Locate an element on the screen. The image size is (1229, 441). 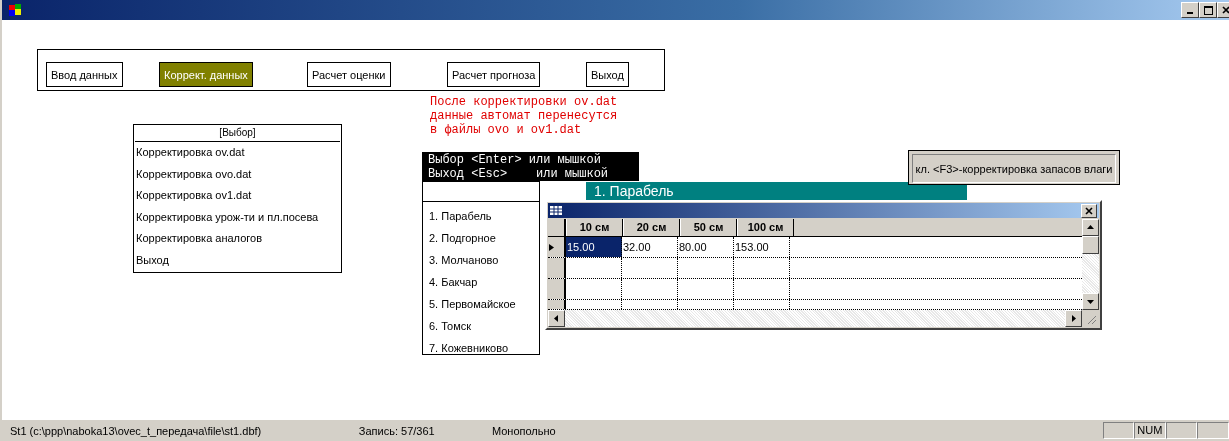
menu-item: Выход is located at coordinates (237, 260).